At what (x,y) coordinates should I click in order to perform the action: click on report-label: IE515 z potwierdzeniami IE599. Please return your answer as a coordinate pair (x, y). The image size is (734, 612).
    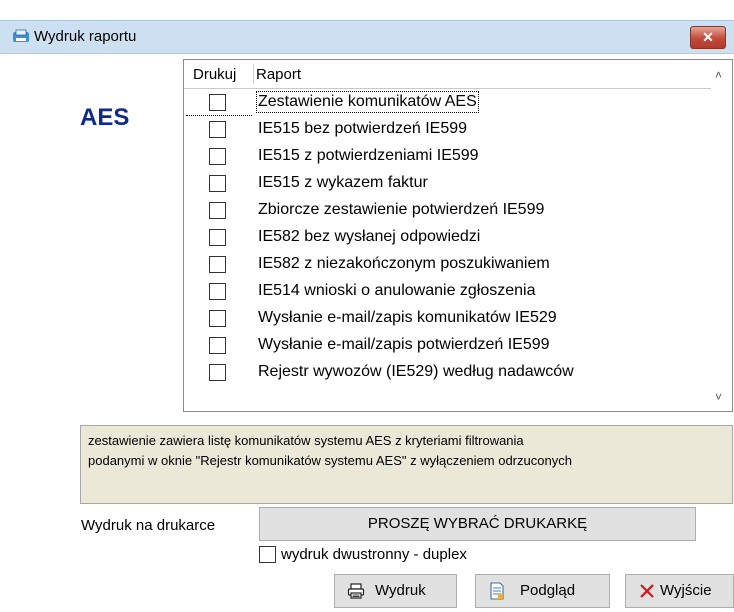
    Looking at the image, I should click on (368, 155).